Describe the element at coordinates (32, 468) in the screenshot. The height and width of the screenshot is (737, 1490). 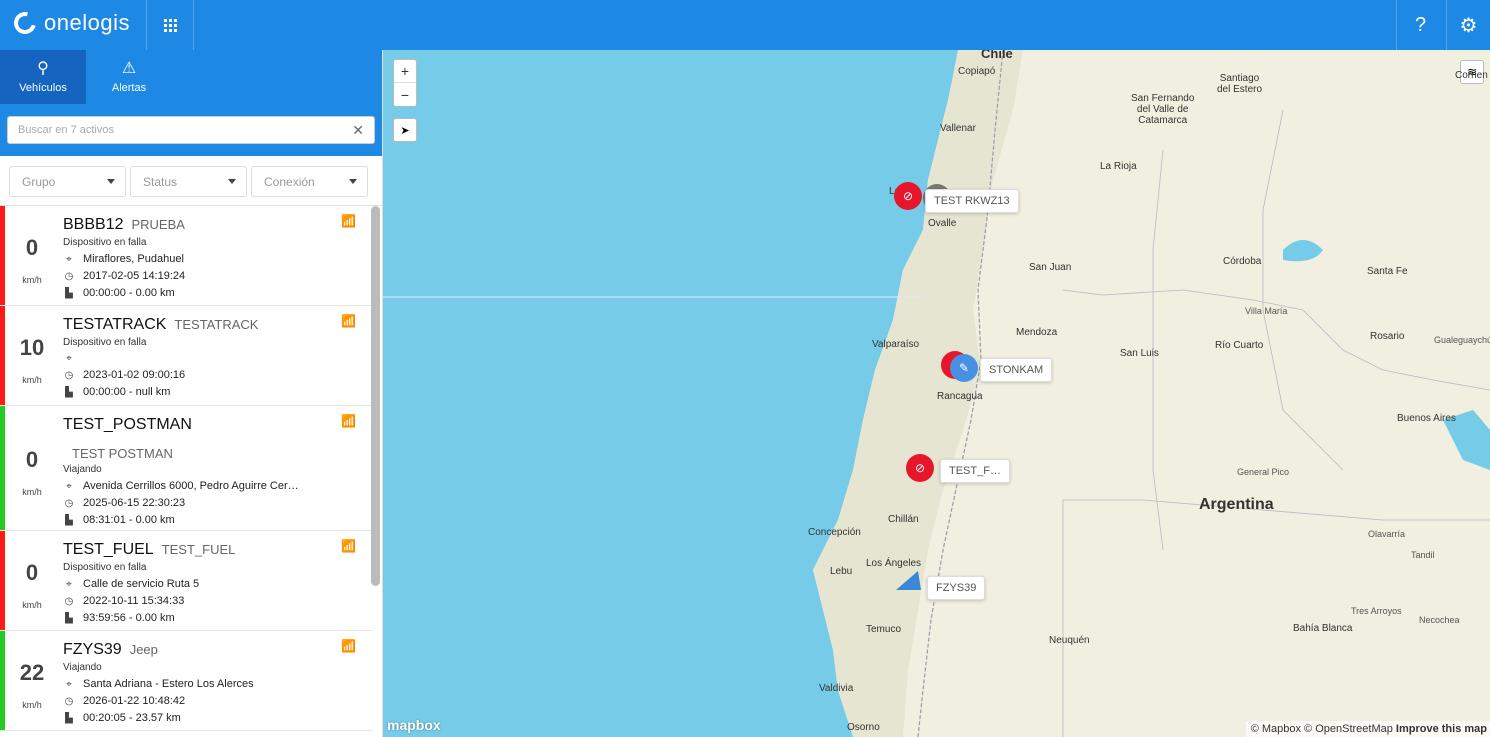
I see `speed-block: 0 km/h` at that location.